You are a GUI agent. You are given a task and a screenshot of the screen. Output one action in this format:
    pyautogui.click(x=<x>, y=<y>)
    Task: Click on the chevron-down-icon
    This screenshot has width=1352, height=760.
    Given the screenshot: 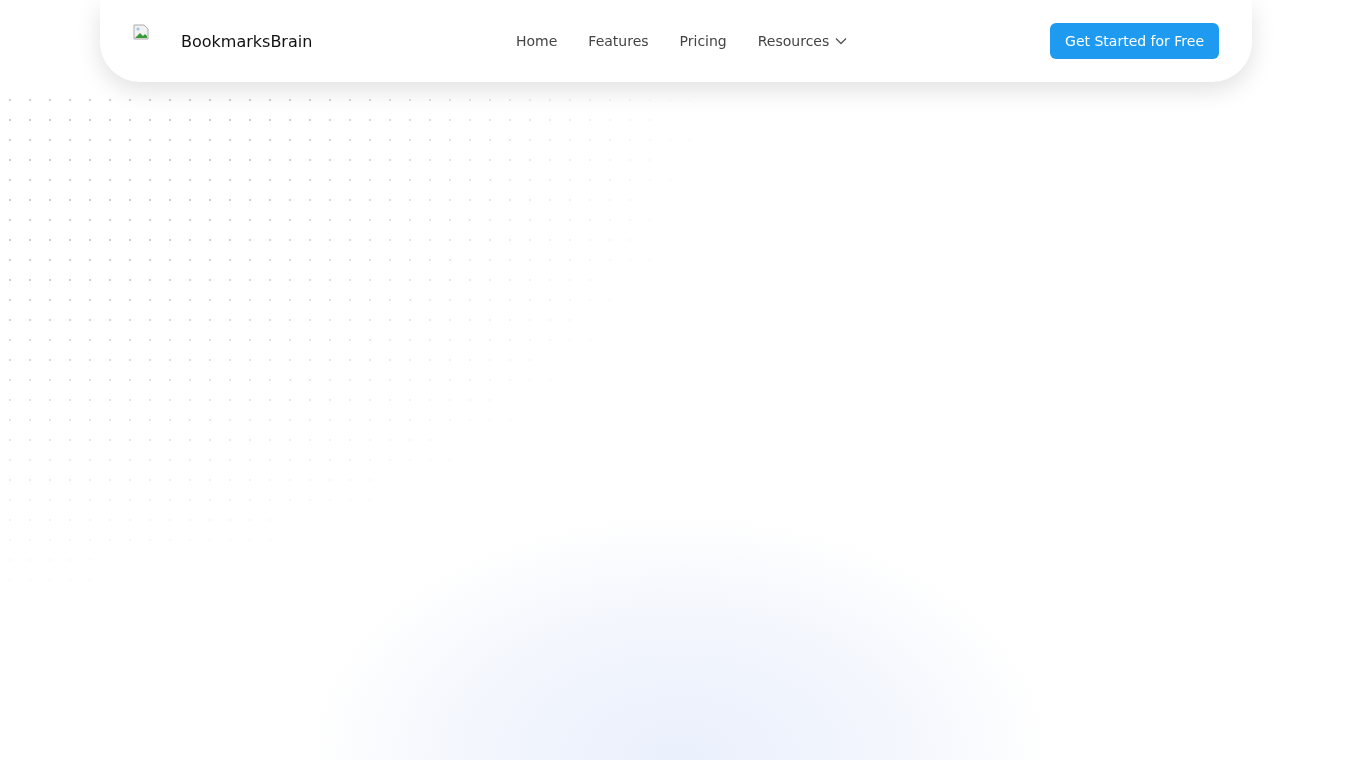 What is the action you would take?
    pyautogui.click(x=841, y=41)
    